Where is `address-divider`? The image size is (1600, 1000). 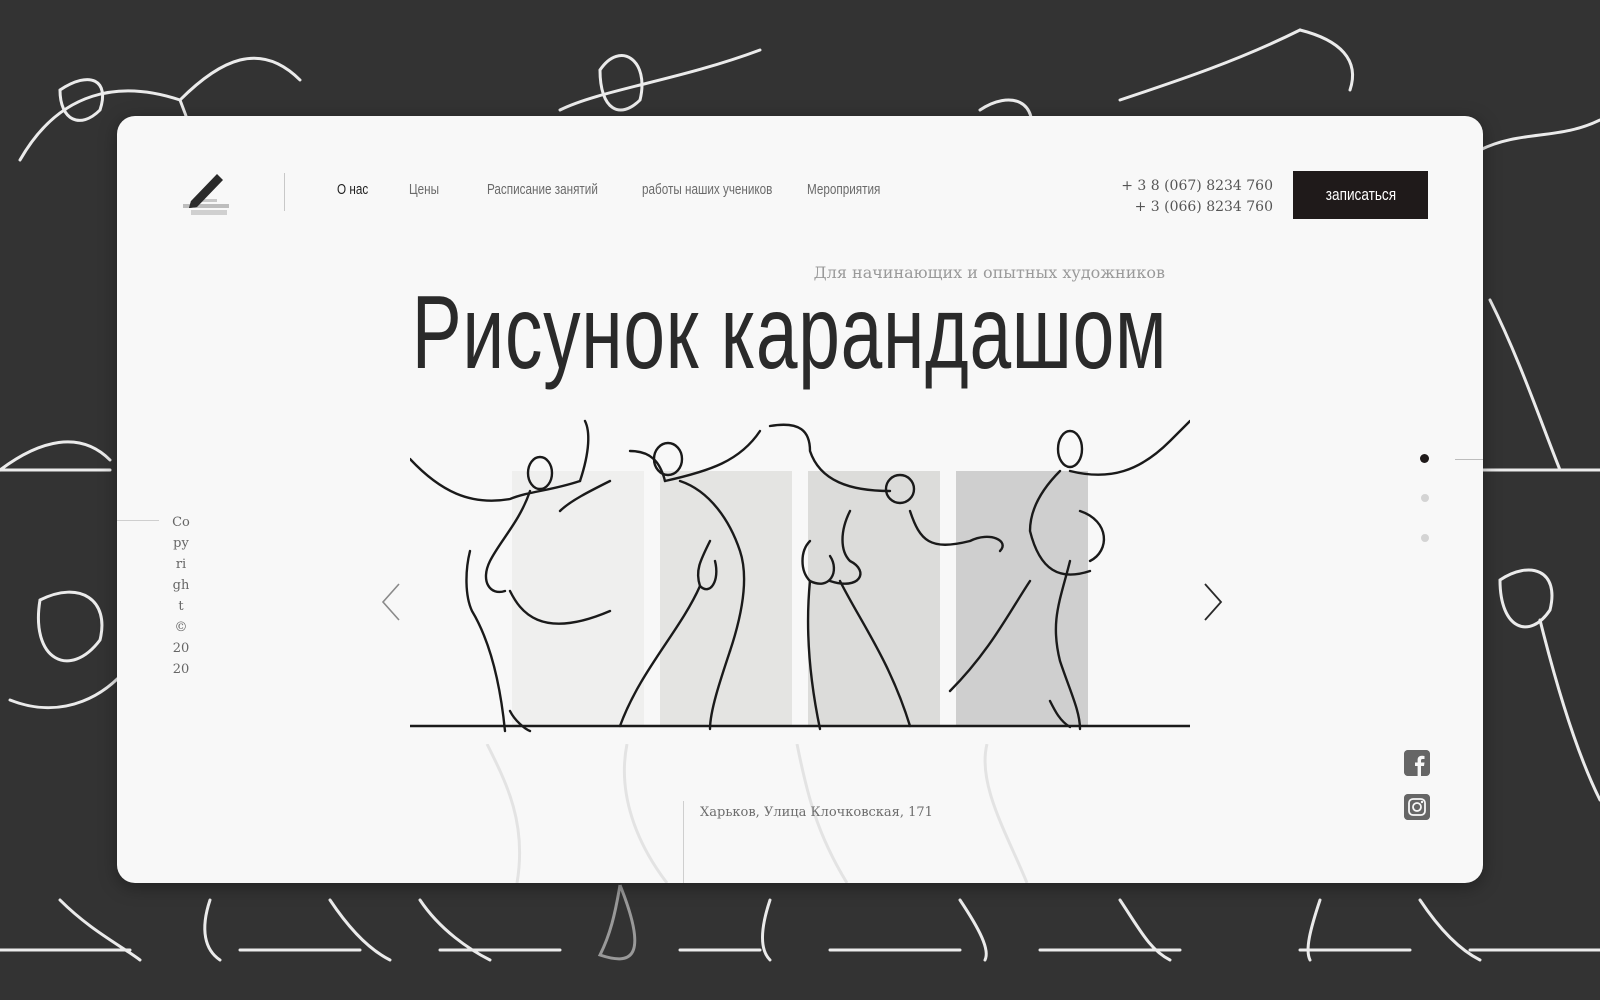 address-divider is located at coordinates (683, 842).